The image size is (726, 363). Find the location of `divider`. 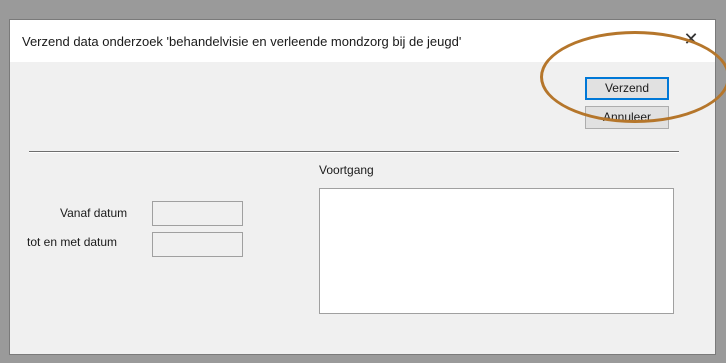

divider is located at coordinates (354, 152).